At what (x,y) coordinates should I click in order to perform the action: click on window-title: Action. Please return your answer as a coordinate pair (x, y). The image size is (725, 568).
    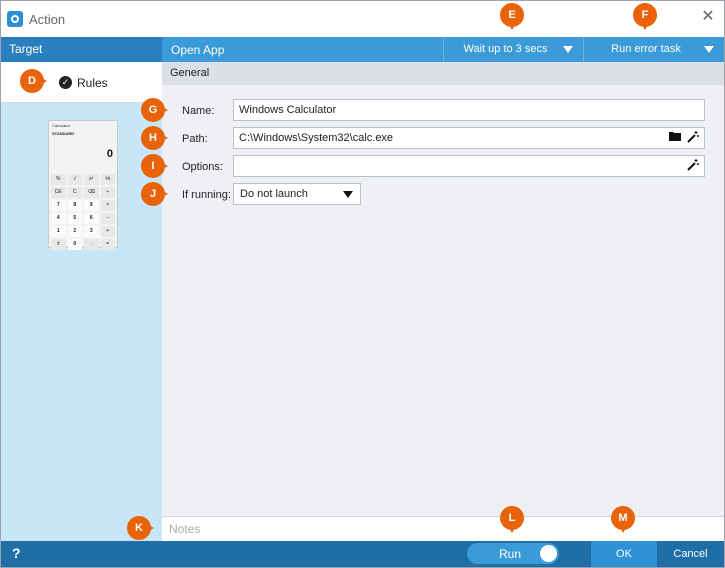
    Looking at the image, I should click on (47, 19).